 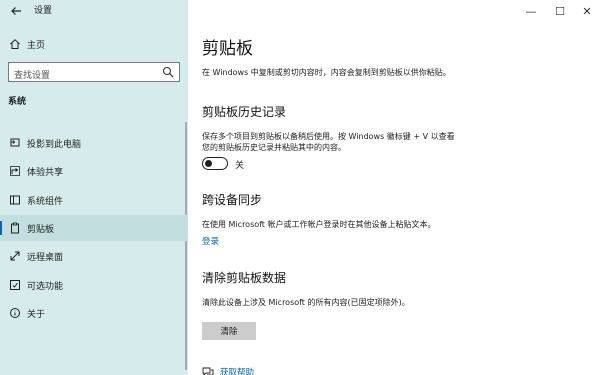 I want to click on chat-help-icon, so click(x=208, y=371).